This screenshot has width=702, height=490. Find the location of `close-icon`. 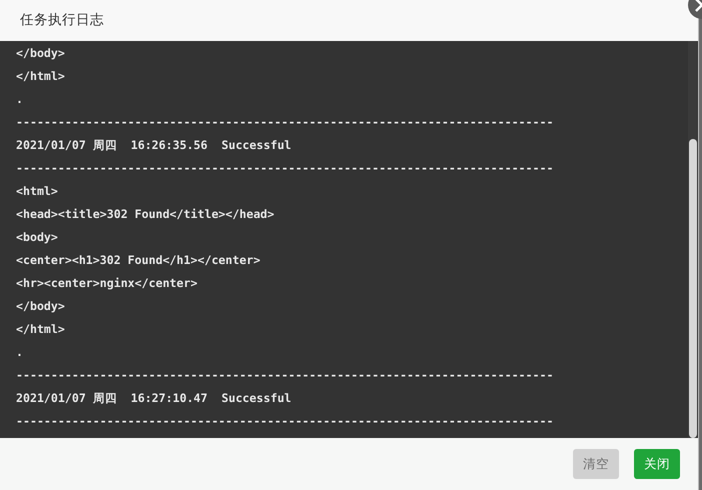

close-icon is located at coordinates (694, 10).